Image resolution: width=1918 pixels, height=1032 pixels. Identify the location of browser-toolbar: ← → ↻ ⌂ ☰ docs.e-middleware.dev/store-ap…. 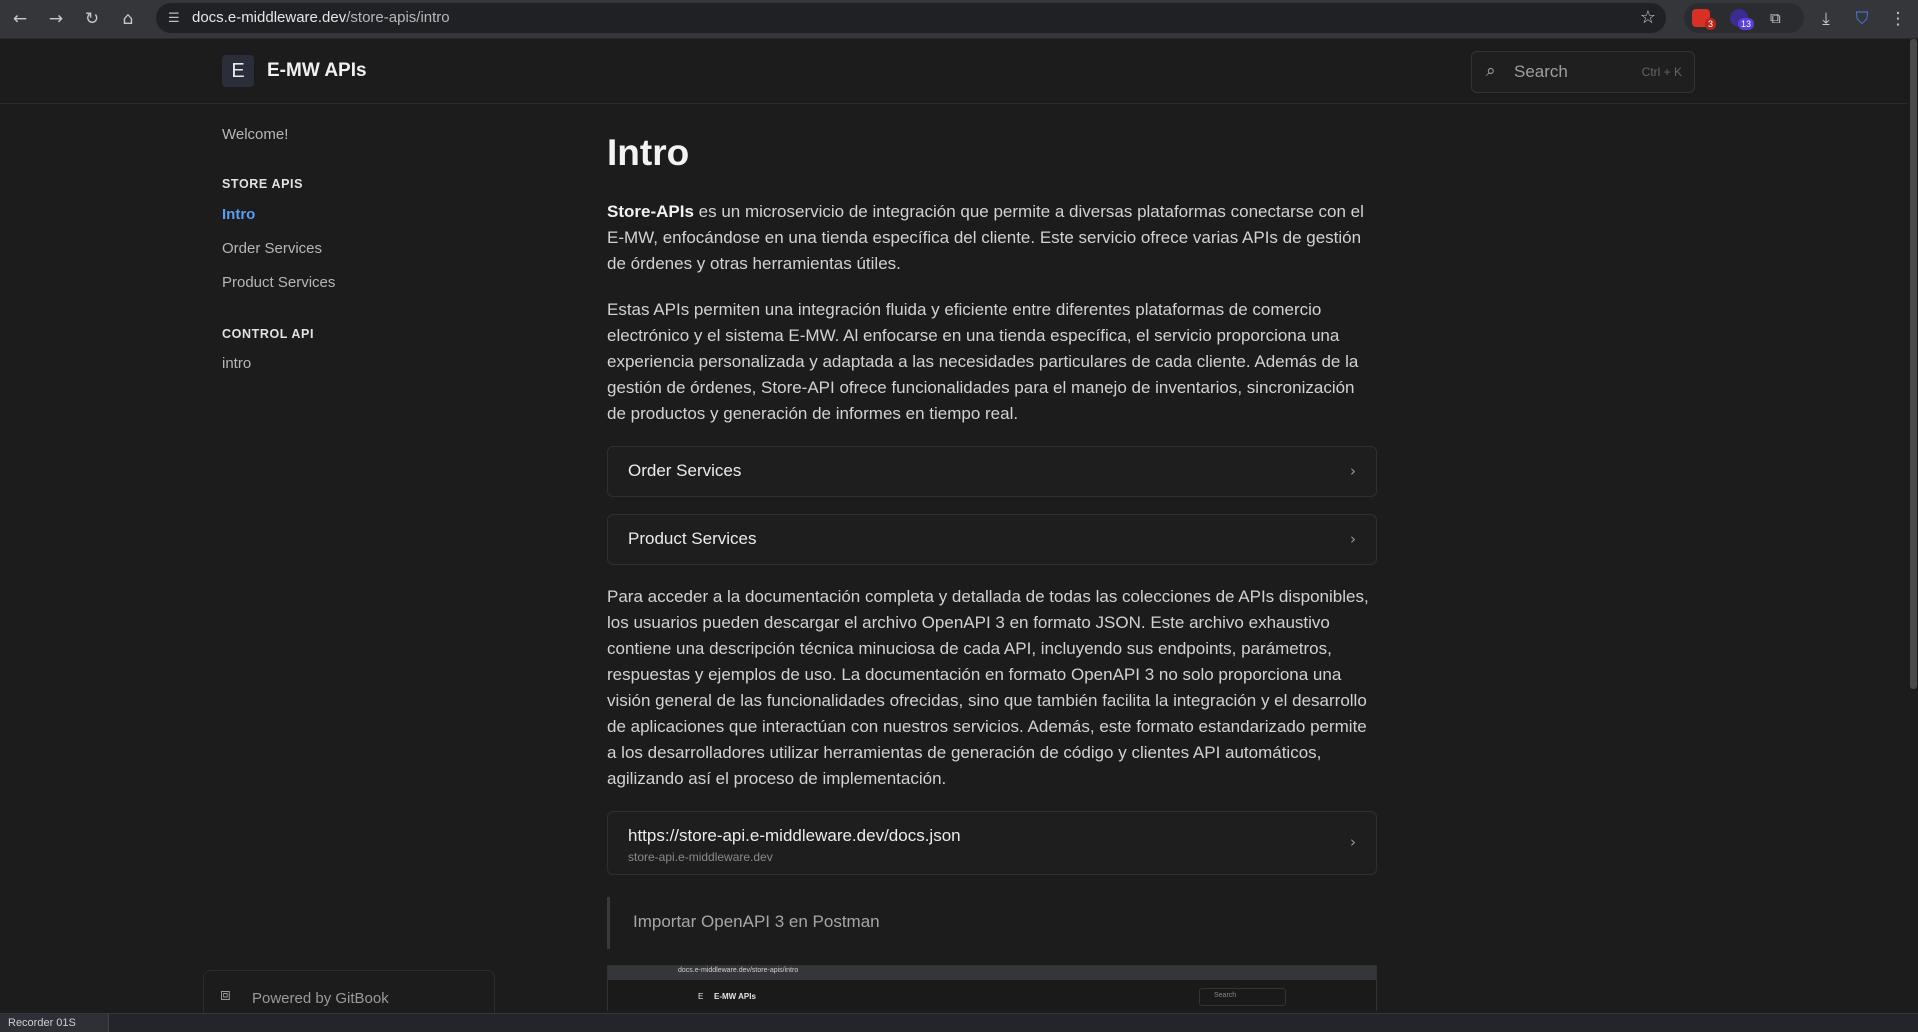
(959, 19).